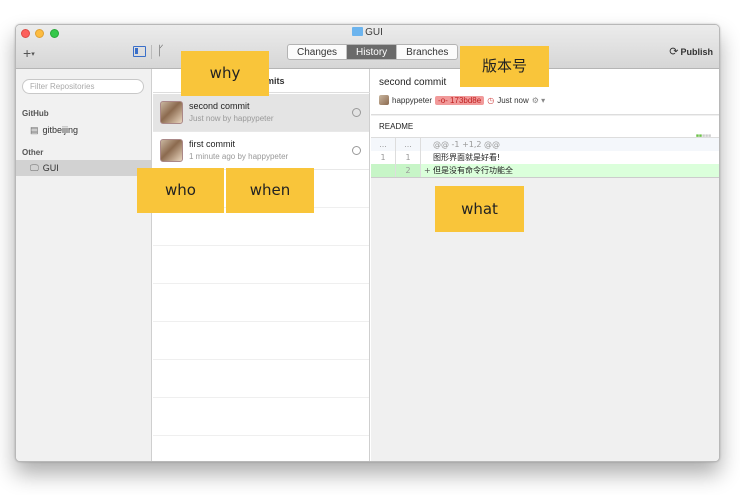  I want to click on commit-subtitle: 1 minute ago by happypeter, so click(239, 156).